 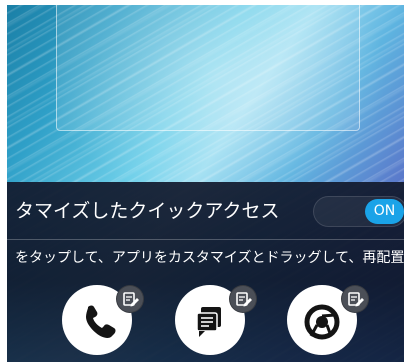 I want to click on quick-access-toggle: ON, so click(x=358, y=211).